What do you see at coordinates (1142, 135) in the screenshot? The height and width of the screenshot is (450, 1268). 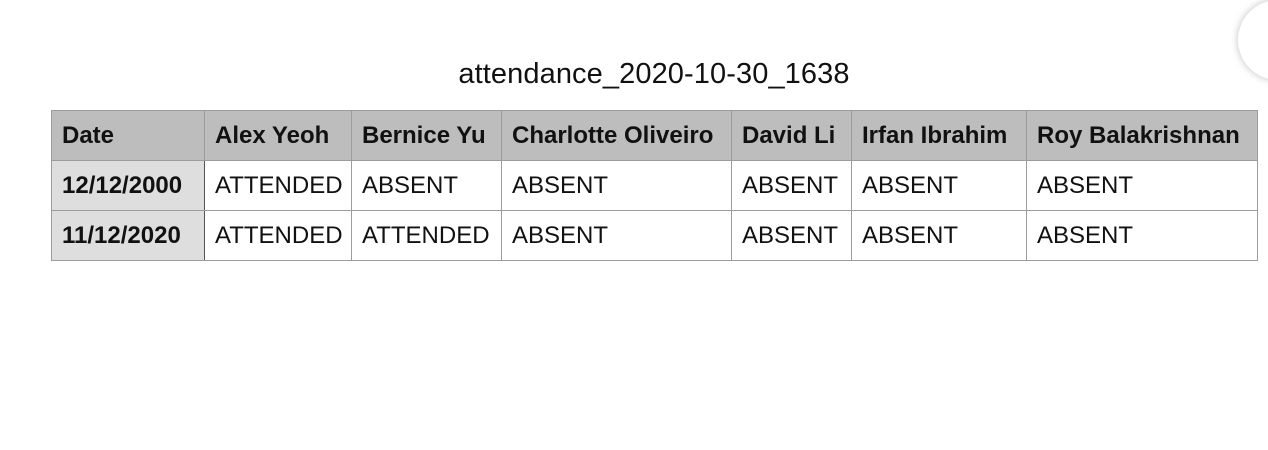 I see `column-header-roy-balakrishnan: Roy Balakrishnan` at bounding box center [1142, 135].